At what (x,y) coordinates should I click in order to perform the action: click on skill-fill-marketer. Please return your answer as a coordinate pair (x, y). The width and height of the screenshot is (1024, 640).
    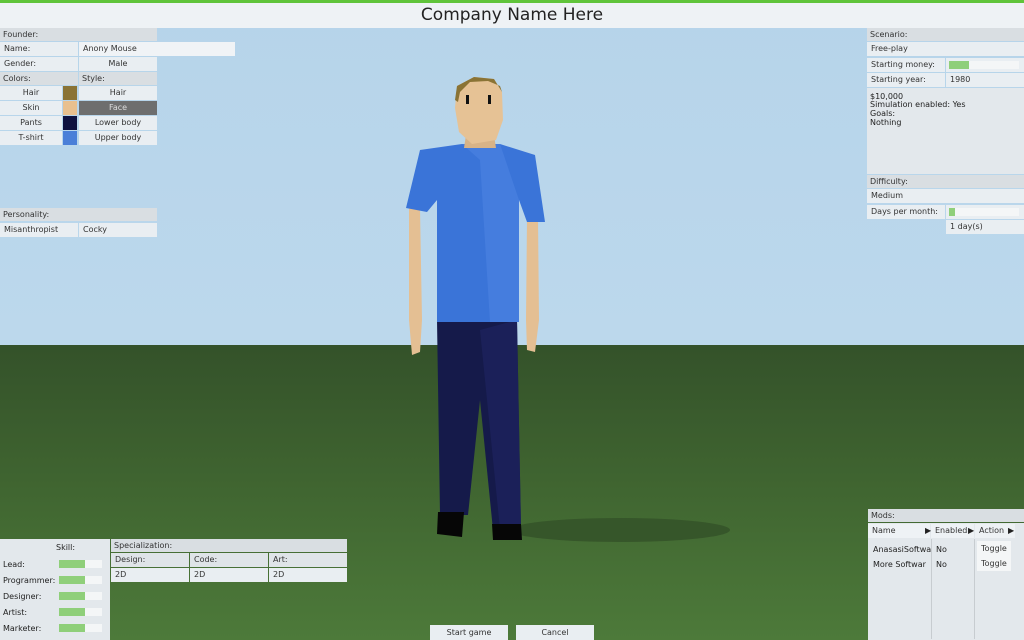
    Looking at the image, I should click on (72, 628).